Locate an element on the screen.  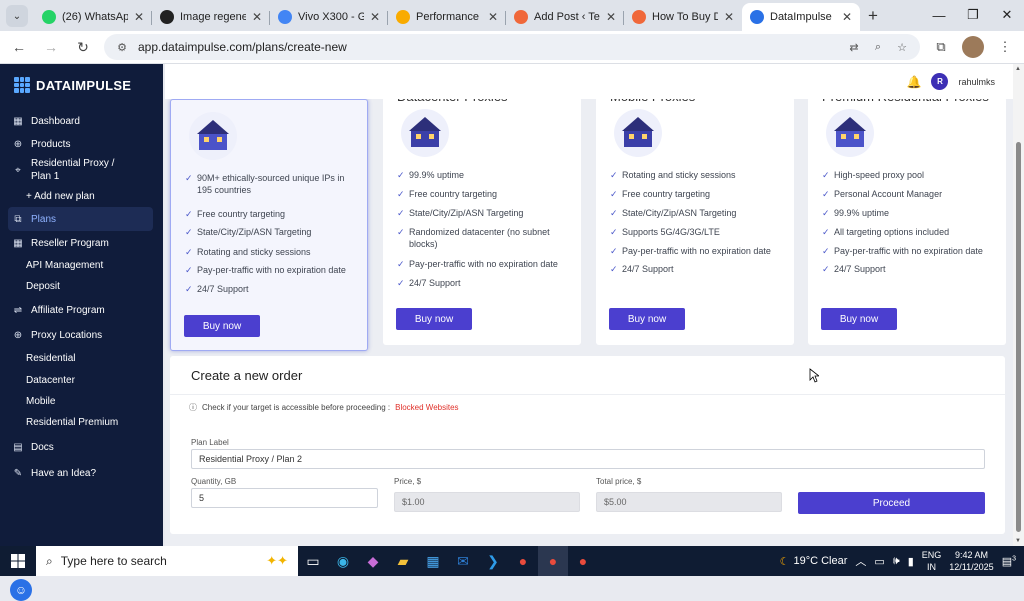
scroll-up-icon: ▲ is located at coordinates (1018, 69).